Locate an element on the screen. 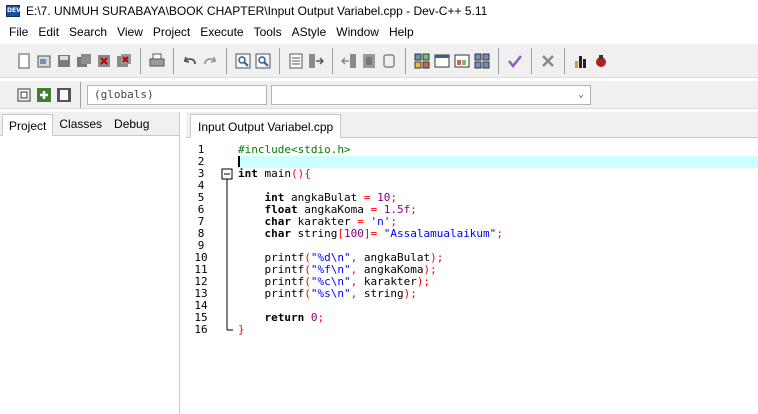  replace-icon is located at coordinates (263, 61).